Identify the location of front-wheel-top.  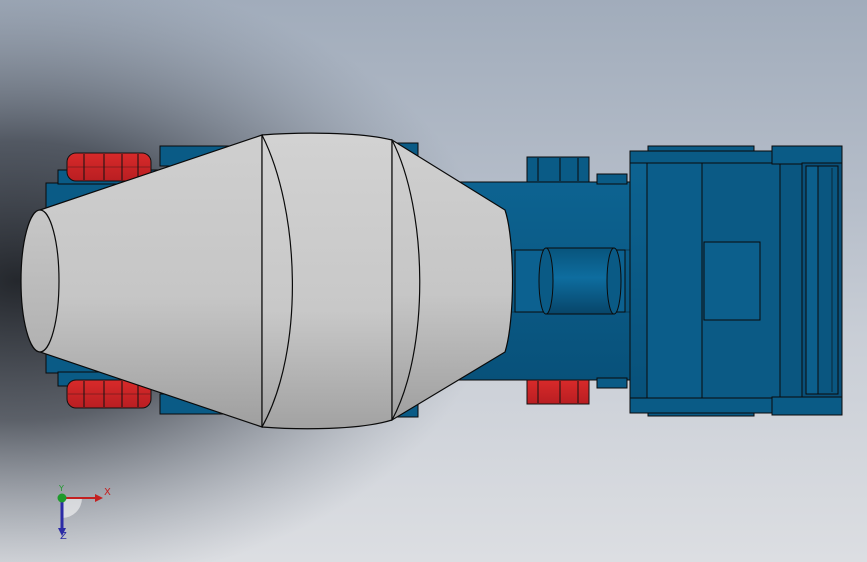
(558, 169).